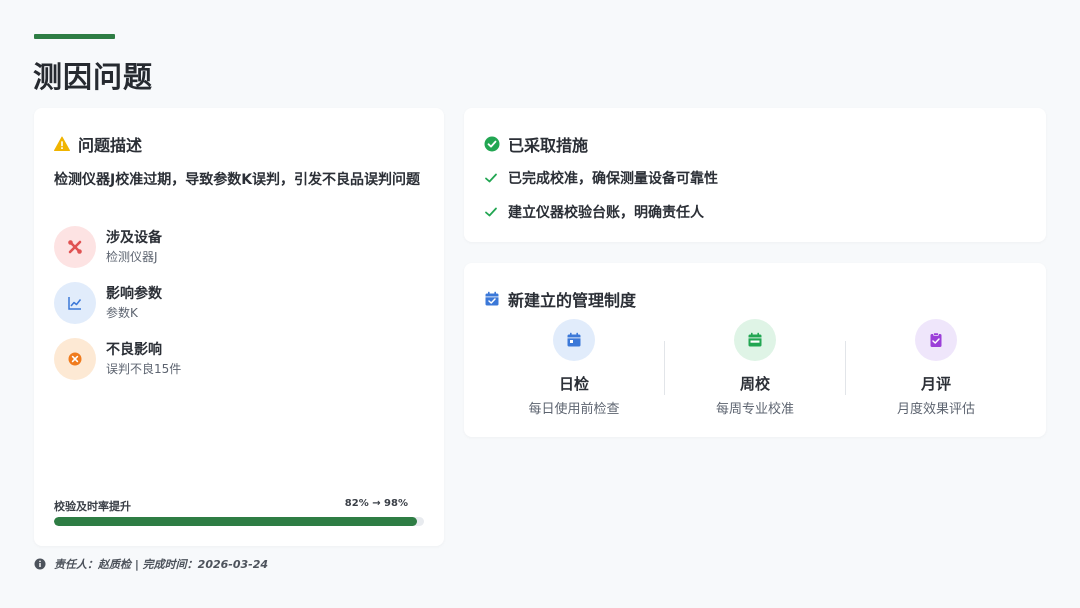 The height and width of the screenshot is (608, 1080). I want to click on calendar-week-icon, so click(755, 340).